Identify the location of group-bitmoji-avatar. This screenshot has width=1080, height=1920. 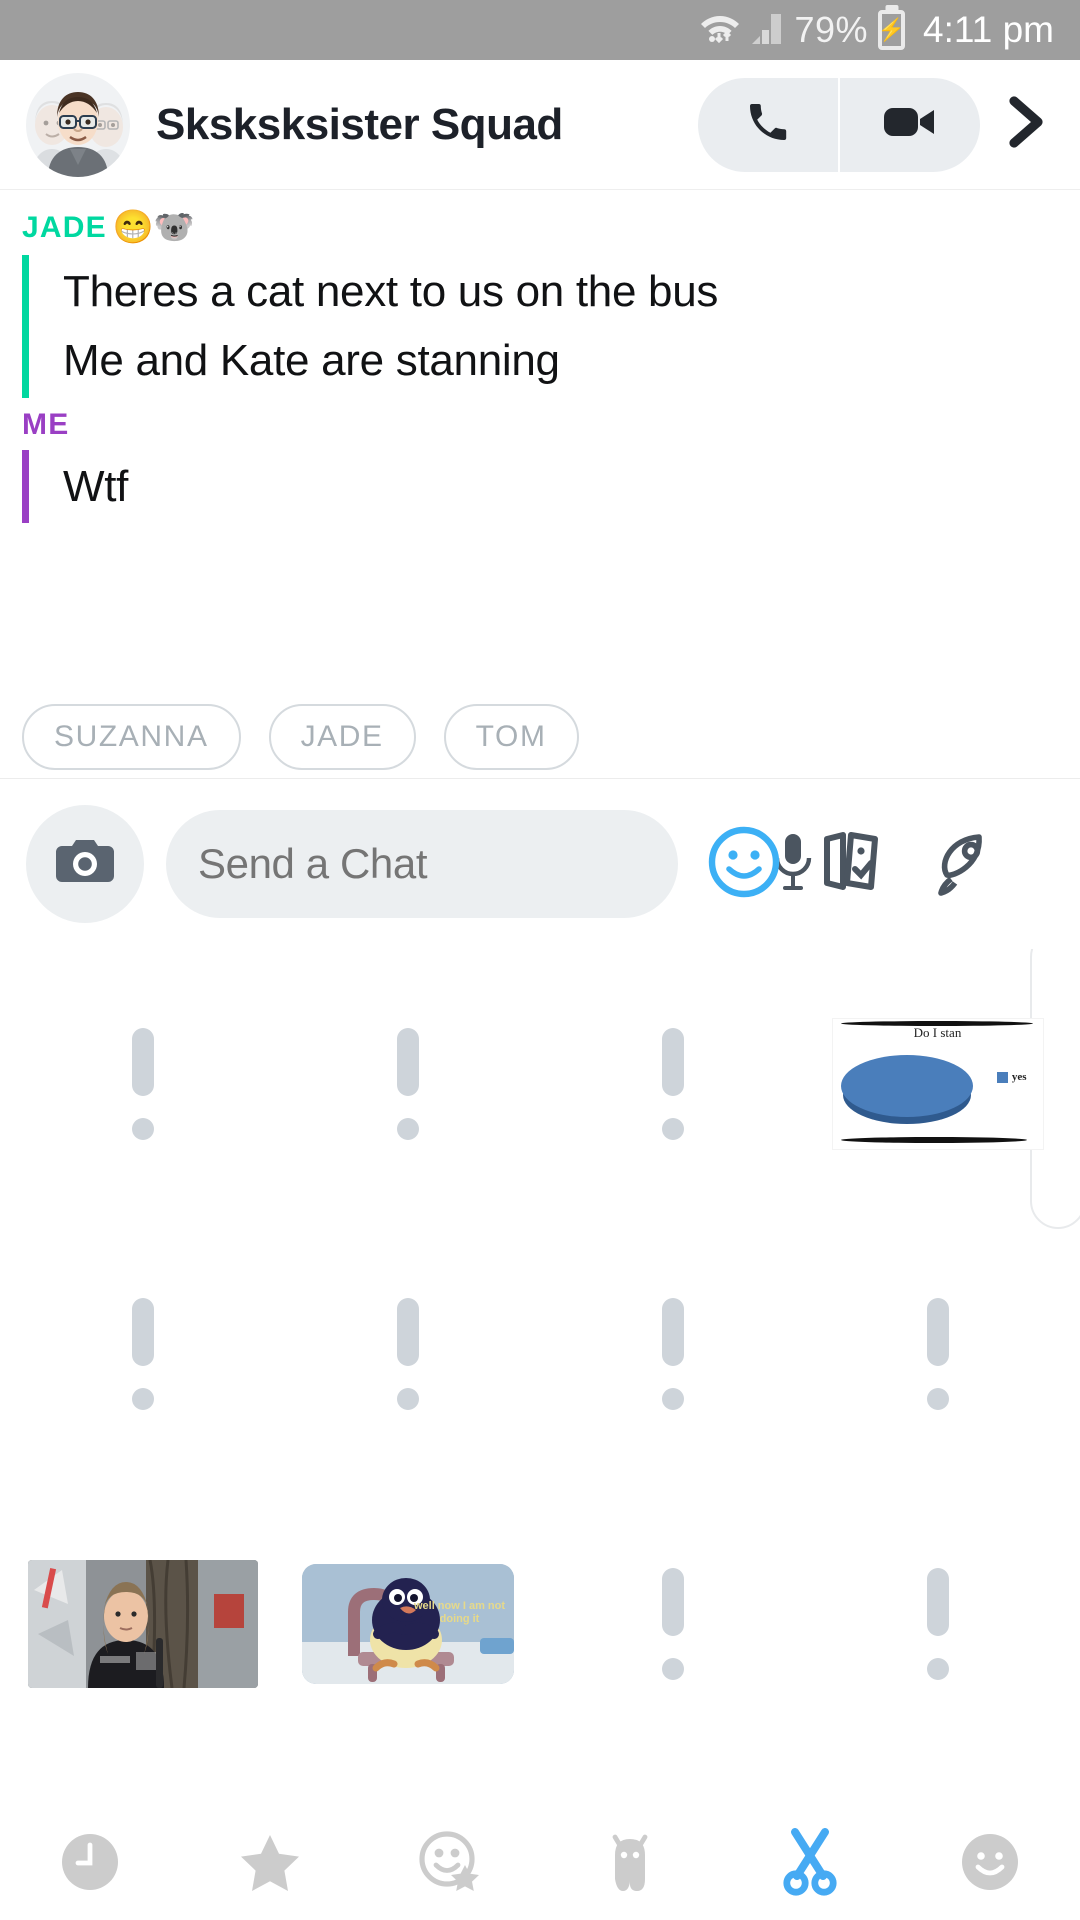
(78, 124).